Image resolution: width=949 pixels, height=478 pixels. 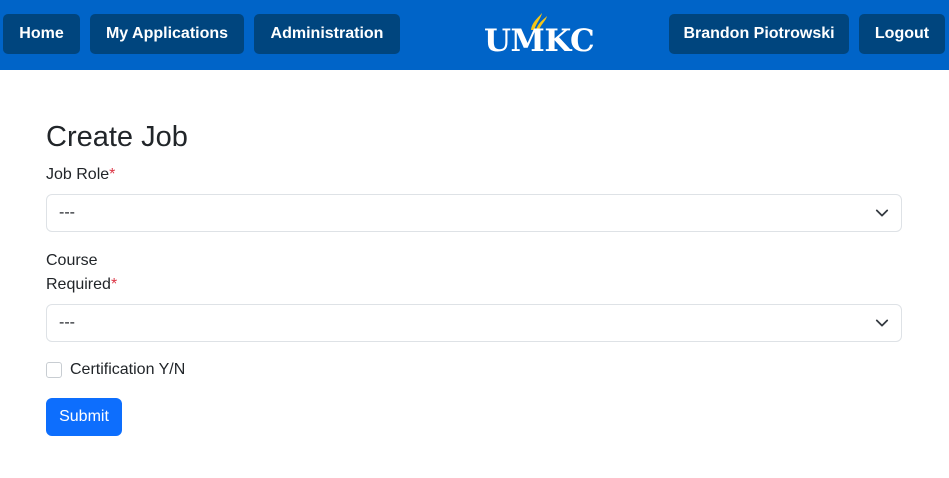 I want to click on nav-logout-button: Logout, so click(x=902, y=34).